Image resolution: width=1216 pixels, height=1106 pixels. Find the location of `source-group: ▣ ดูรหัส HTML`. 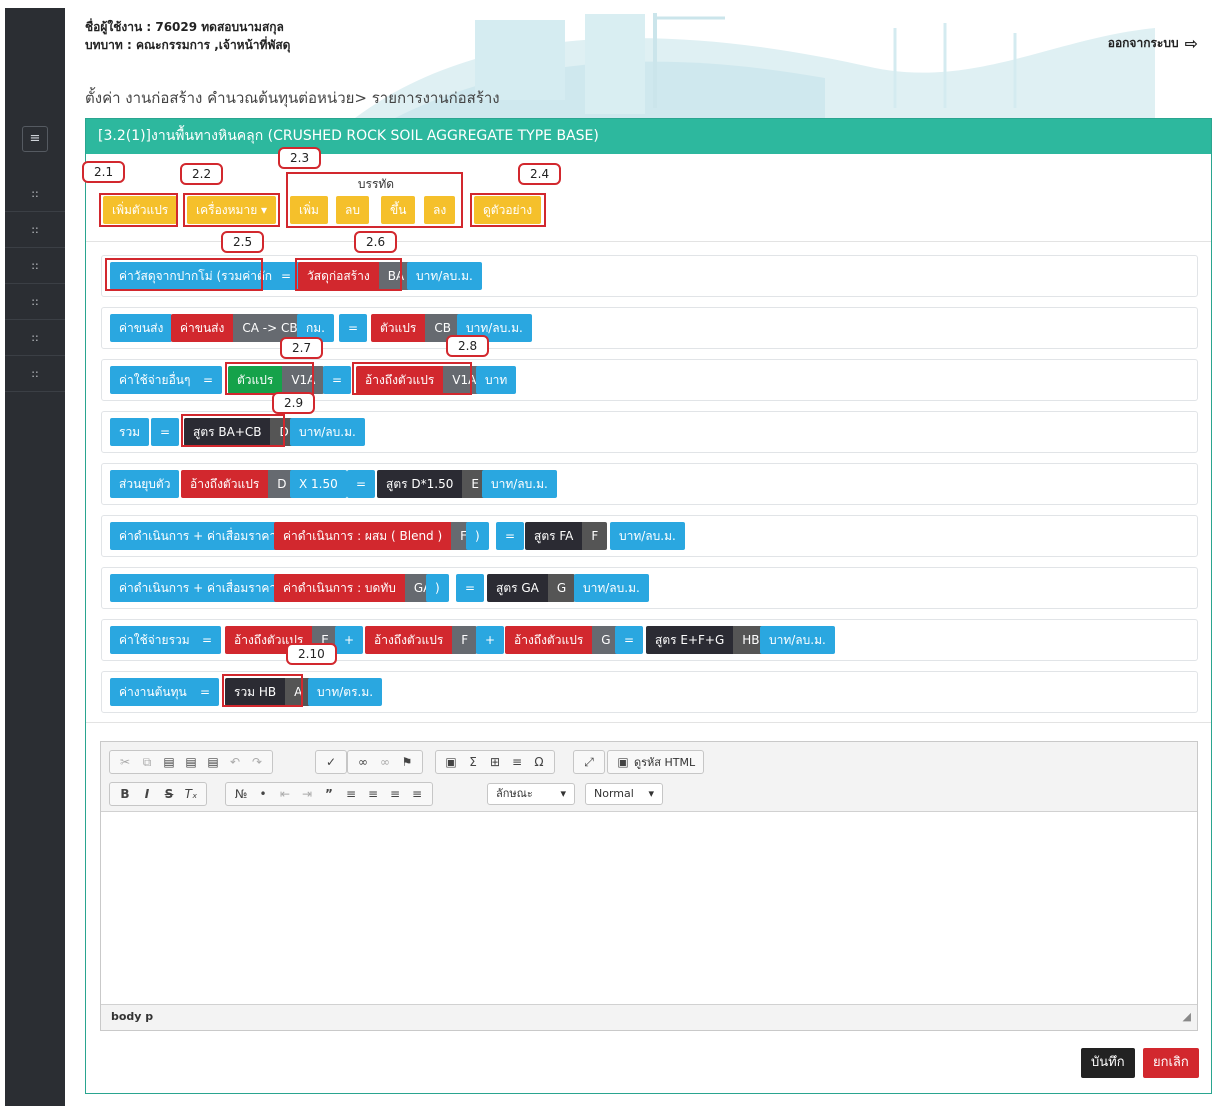

source-group: ▣ ดูรหัส HTML is located at coordinates (656, 762).